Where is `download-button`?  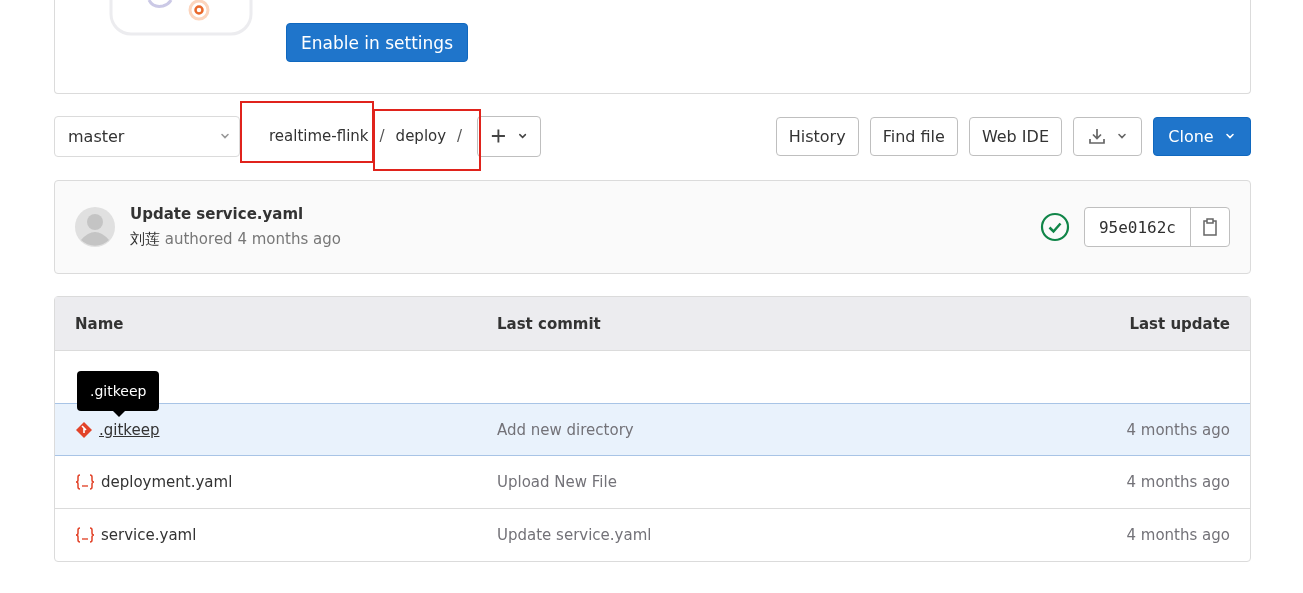 download-button is located at coordinates (1107, 136).